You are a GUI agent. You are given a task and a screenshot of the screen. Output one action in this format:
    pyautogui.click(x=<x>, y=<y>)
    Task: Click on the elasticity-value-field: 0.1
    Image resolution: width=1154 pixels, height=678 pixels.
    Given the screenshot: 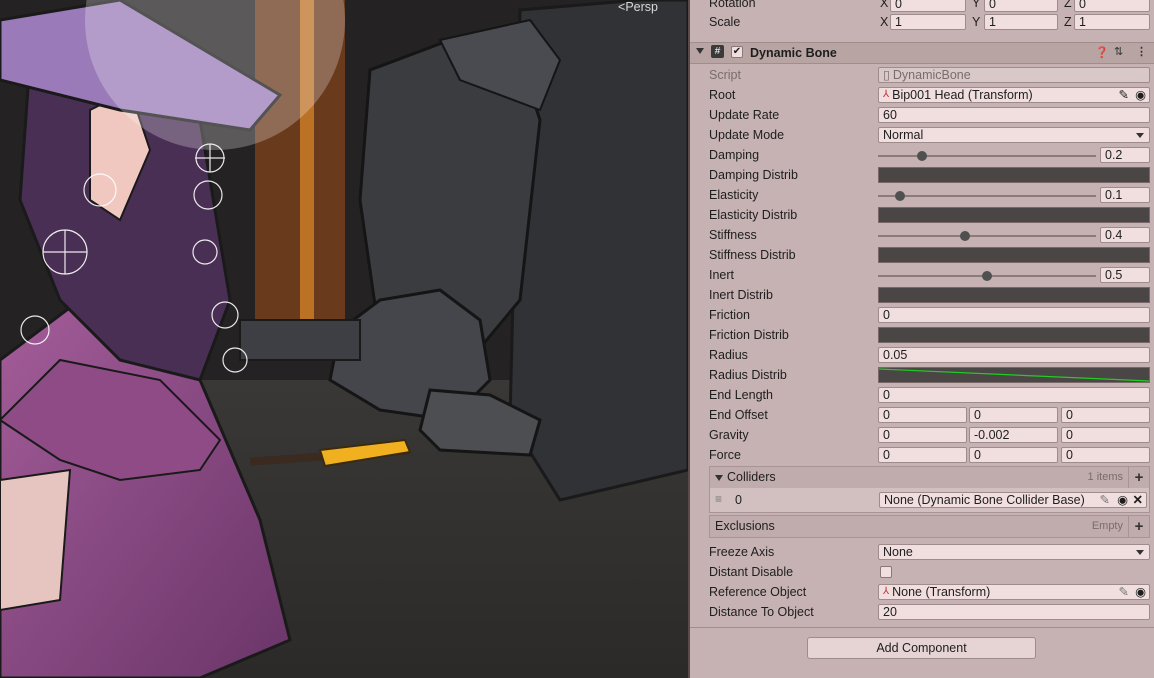 What is the action you would take?
    pyautogui.click(x=1125, y=195)
    